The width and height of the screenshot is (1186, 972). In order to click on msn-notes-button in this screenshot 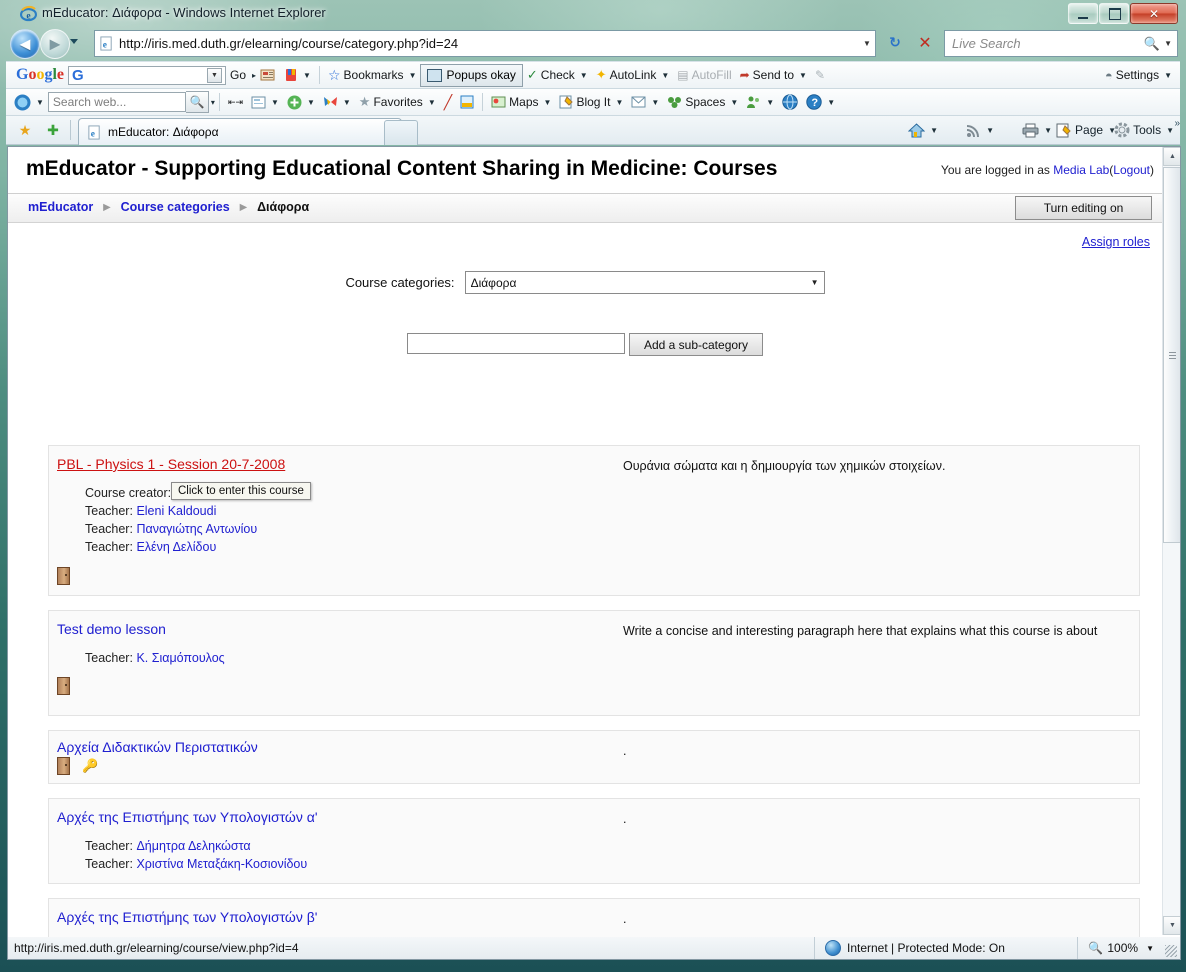, I will do `click(467, 102)`.